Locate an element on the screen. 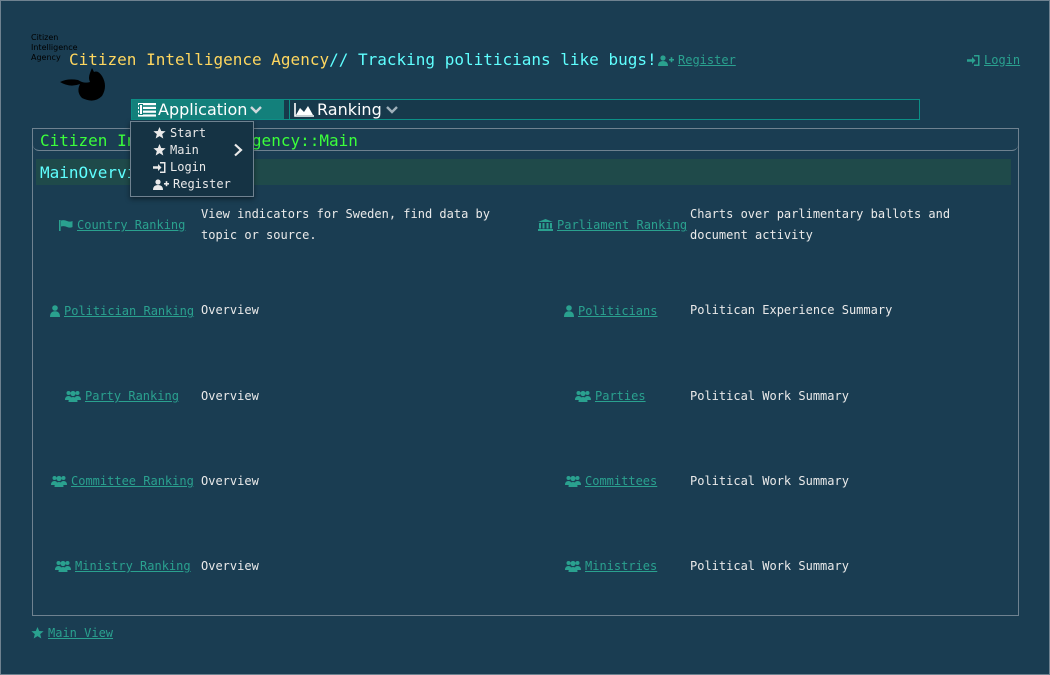 Image resolution: width=1050 pixels, height=675 pixels. ministries-desc: Political Work Summary is located at coordinates (769, 566).